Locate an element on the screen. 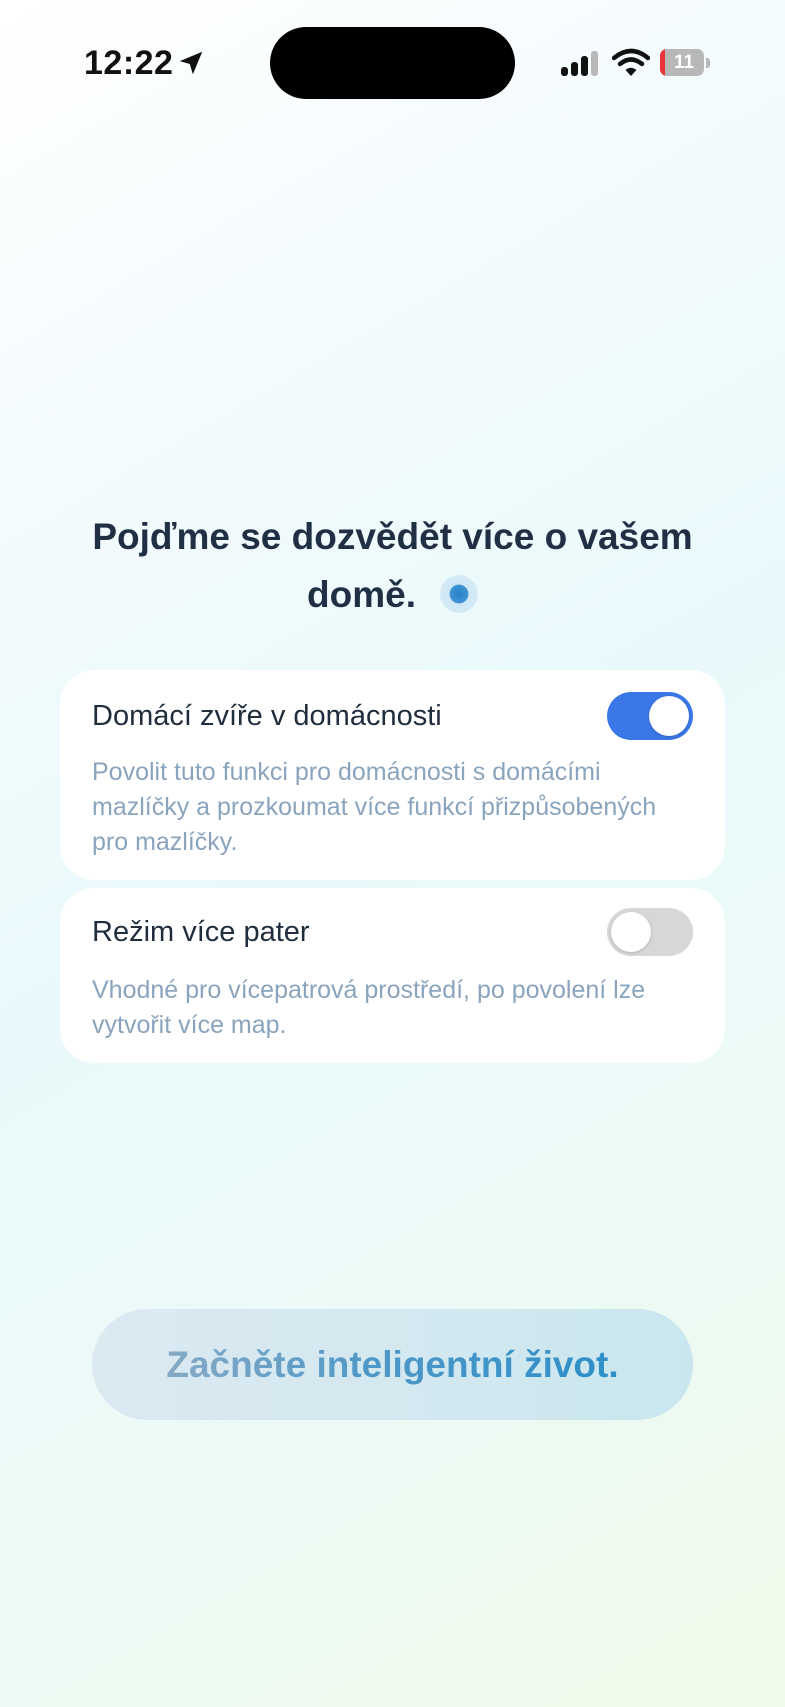  status-bar: 12:22 11 is located at coordinates (392, 65).